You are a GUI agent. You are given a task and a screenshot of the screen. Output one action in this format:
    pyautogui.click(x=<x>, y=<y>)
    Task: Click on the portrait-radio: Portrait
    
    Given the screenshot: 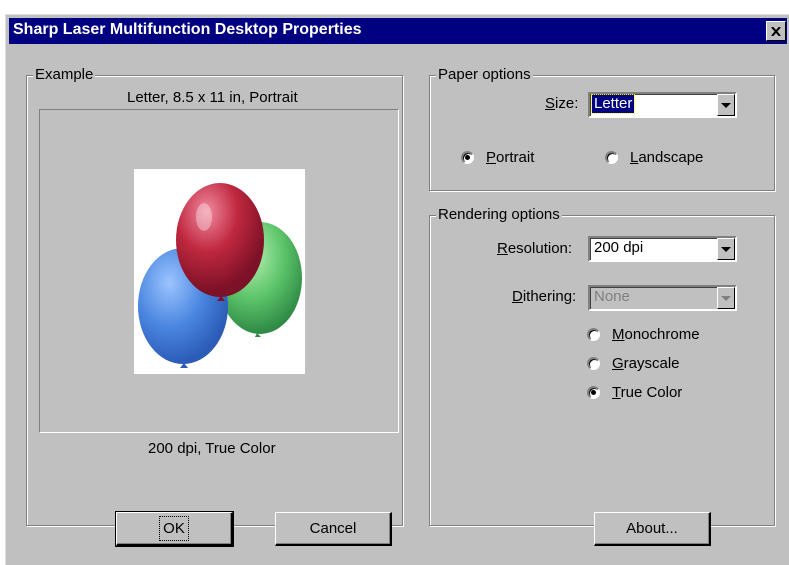 What is the action you would take?
    pyautogui.click(x=497, y=157)
    